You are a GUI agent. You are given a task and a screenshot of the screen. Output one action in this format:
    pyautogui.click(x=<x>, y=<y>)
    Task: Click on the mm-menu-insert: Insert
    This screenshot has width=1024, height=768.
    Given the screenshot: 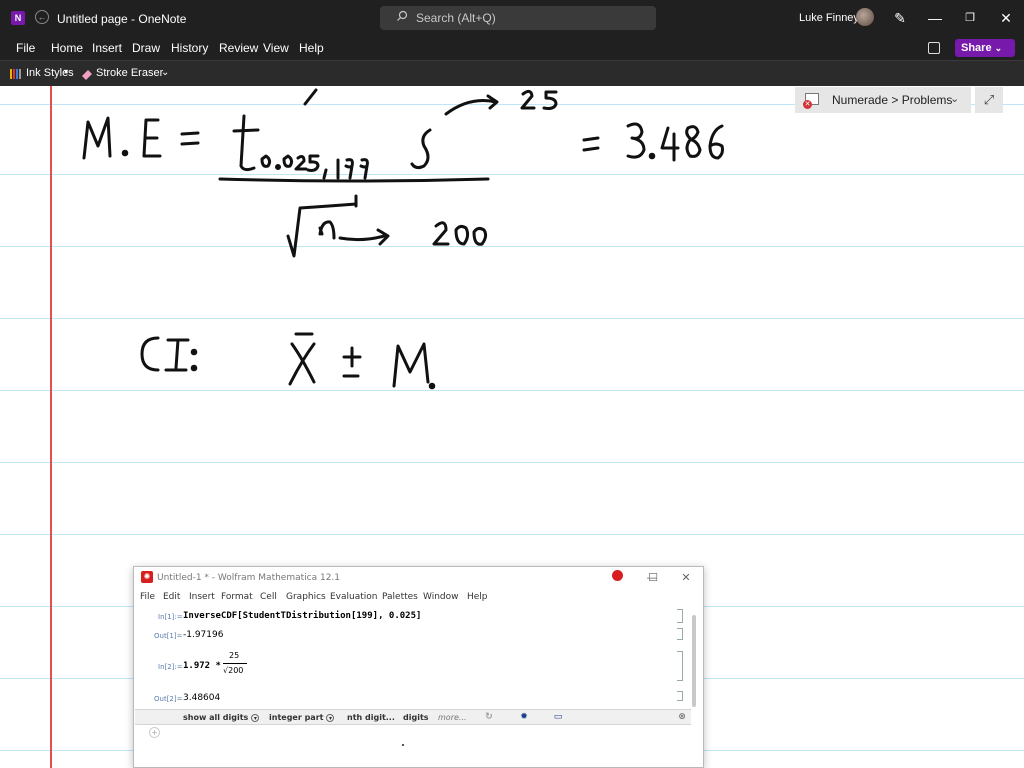 What is the action you would take?
    pyautogui.click(x=202, y=597)
    